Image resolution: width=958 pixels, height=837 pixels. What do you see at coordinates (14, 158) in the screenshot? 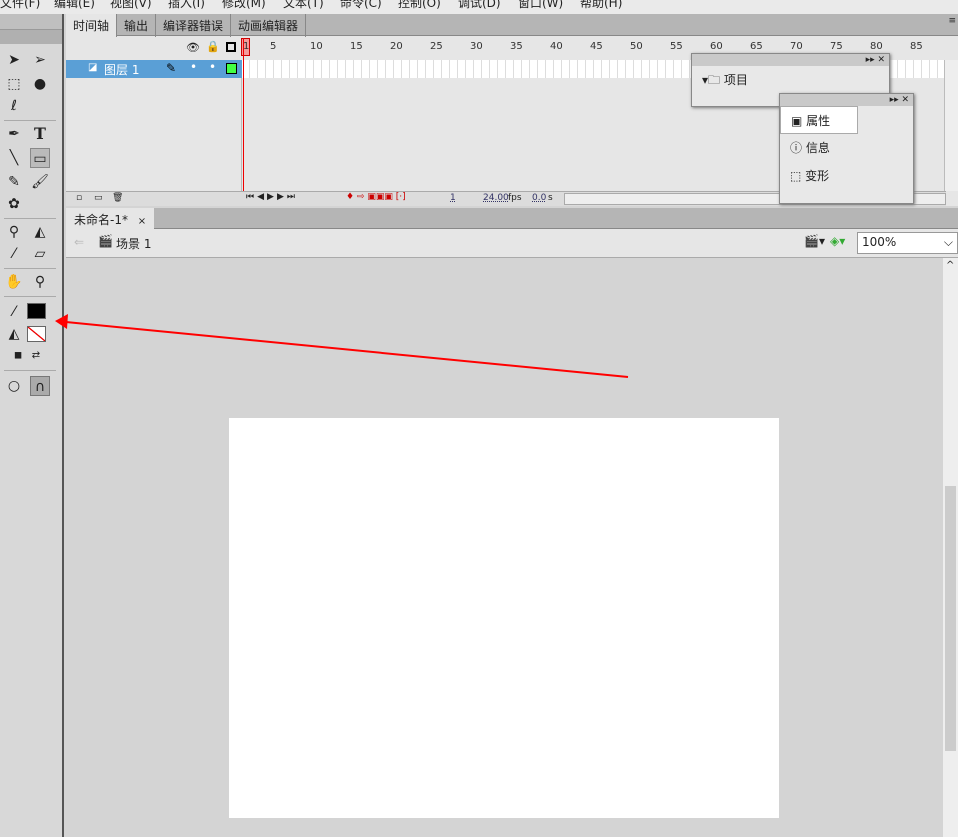
I see `line-tool-icon: ╲` at bounding box center [14, 158].